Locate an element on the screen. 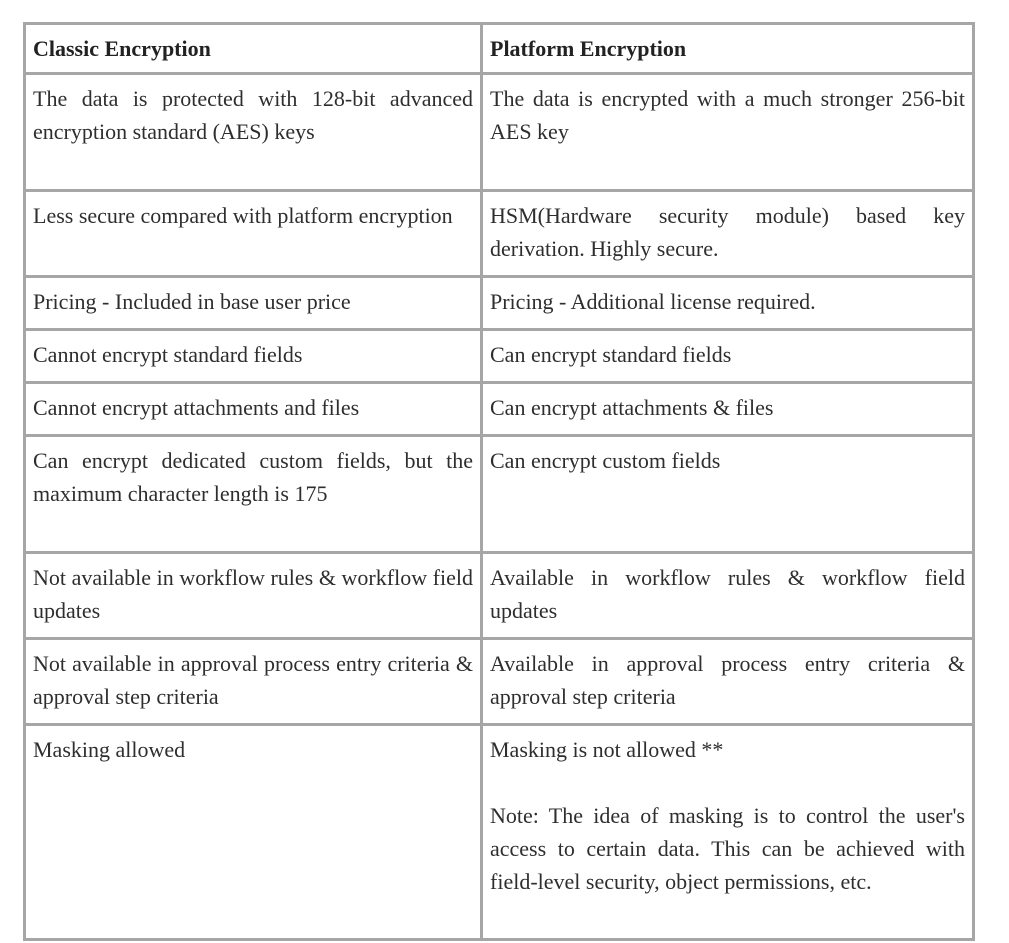 The height and width of the screenshot is (943, 1009). platform-cell: Can encrypt standard fields is located at coordinates (727, 356).